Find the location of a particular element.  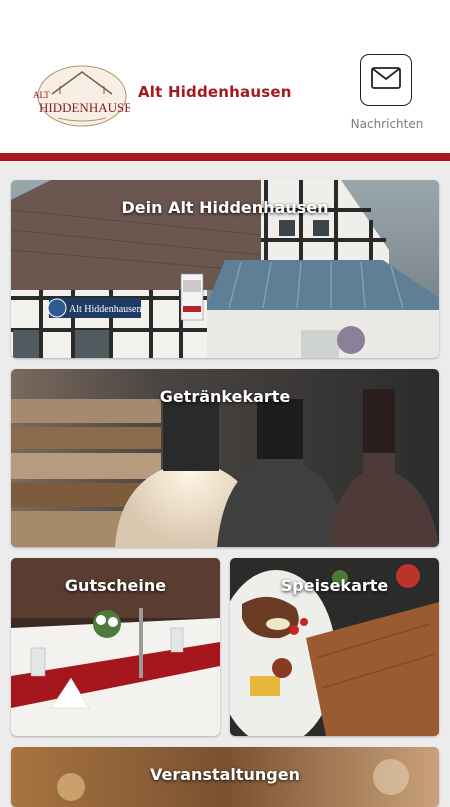

restaurant-sign-text: Alt Hiddenhausen is located at coordinates (105, 309).